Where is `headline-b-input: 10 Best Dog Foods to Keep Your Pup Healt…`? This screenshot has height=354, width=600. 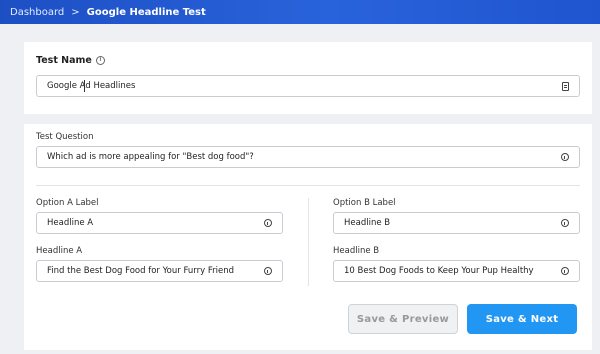
headline-b-input: 10 Best Dog Foods to Keep Your Pup Healt… is located at coordinates (456, 271).